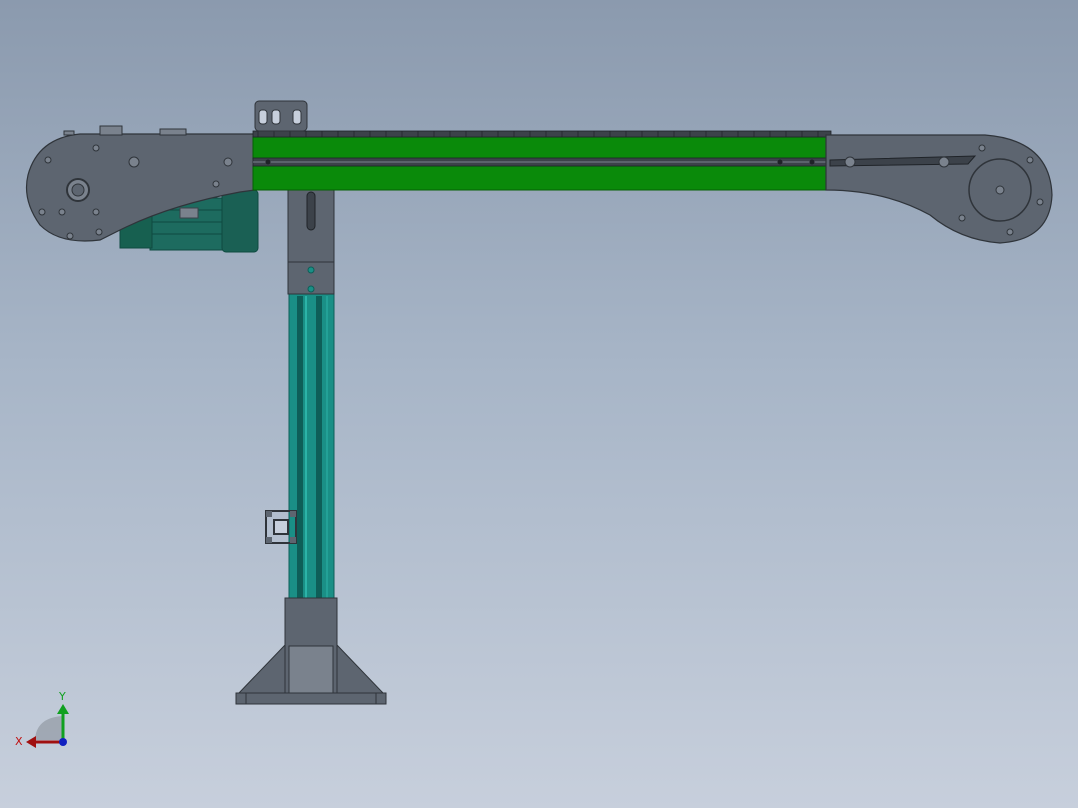 This screenshot has height=808, width=1078. What do you see at coordinates (542, 134) in the screenshot?
I see `belt-top-edge` at bounding box center [542, 134].